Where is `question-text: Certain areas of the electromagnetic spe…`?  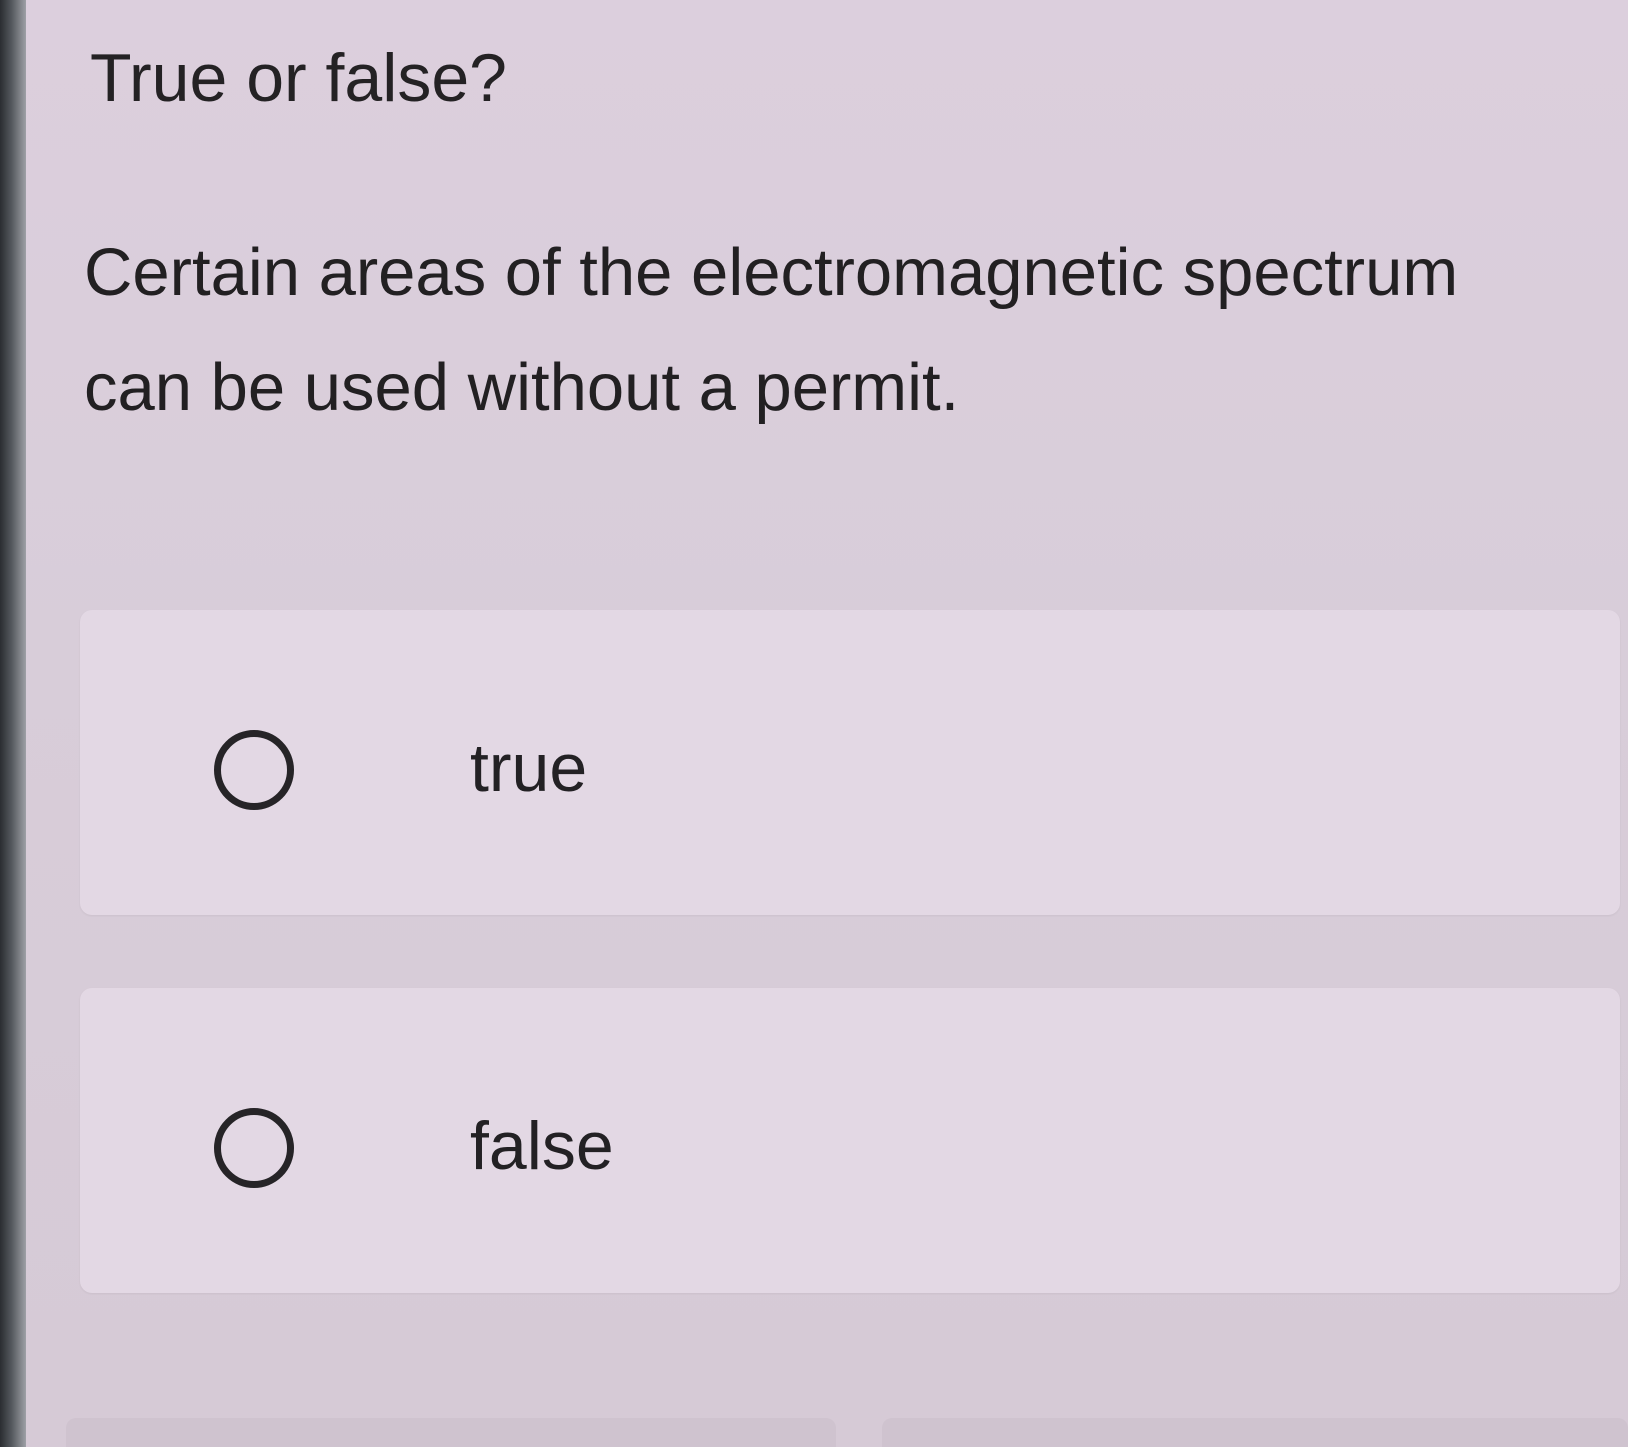 question-text: Certain areas of the electromagnetic spe… is located at coordinates (771, 330).